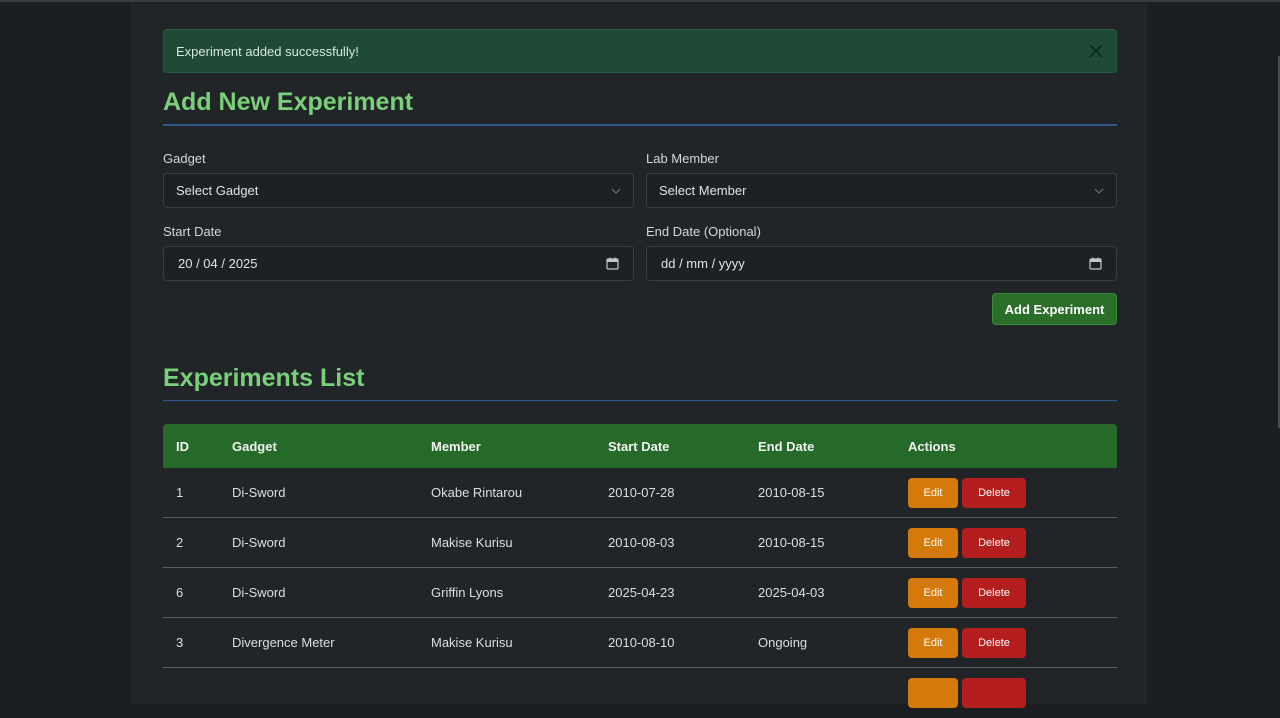  What do you see at coordinates (184, 158) in the screenshot?
I see `gadget-label: Gadget` at bounding box center [184, 158].